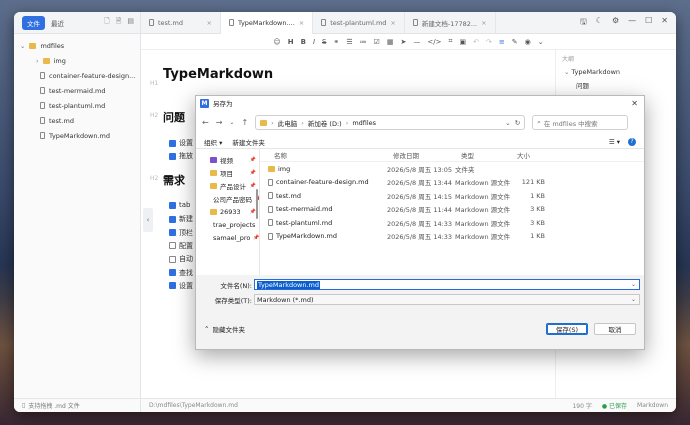 Image resolution: width=690 pixels, height=425 pixels. I want to click on nav-item: 26933 📌, so click(227, 211).